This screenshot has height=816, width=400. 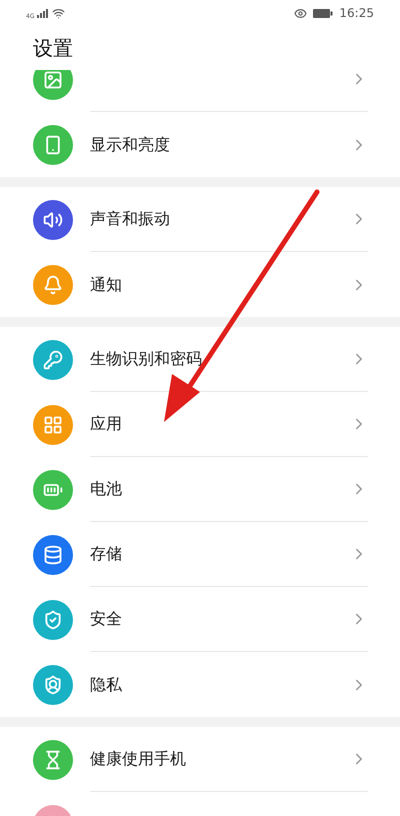 I want to click on setting-label: 通知, so click(x=220, y=284).